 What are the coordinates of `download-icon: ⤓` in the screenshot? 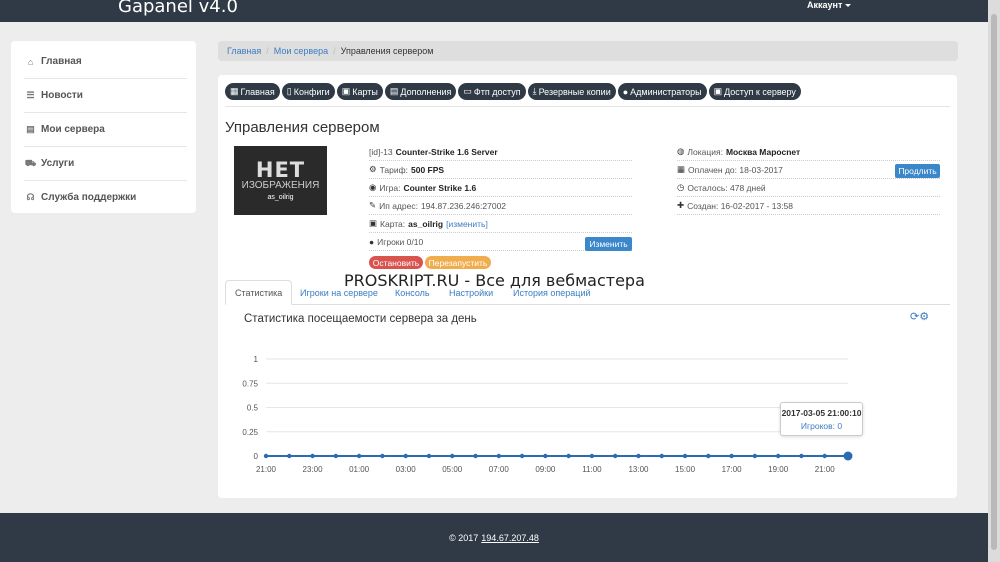 It's located at (534, 91).